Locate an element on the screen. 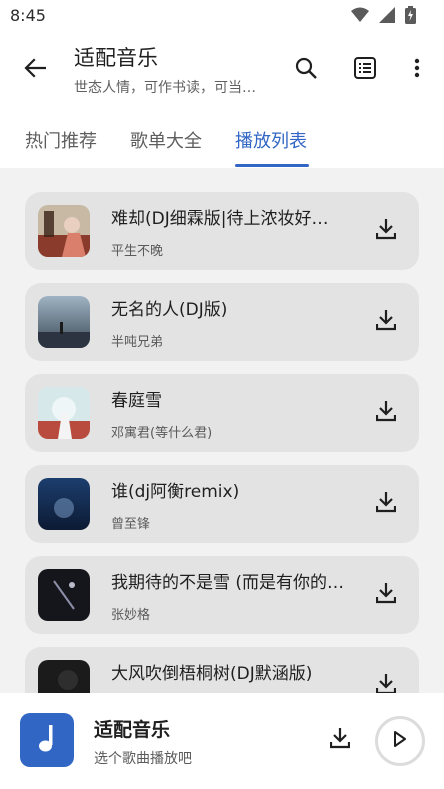  song-artist: 平生不晚 is located at coordinates (137, 251).